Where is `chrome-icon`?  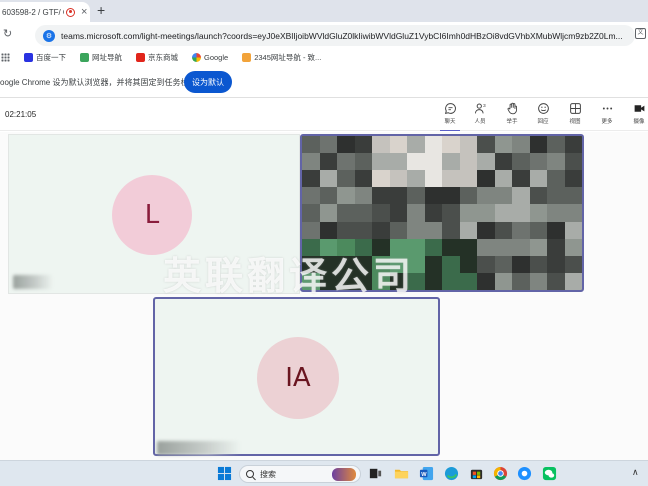 chrome-icon is located at coordinates (500, 473).